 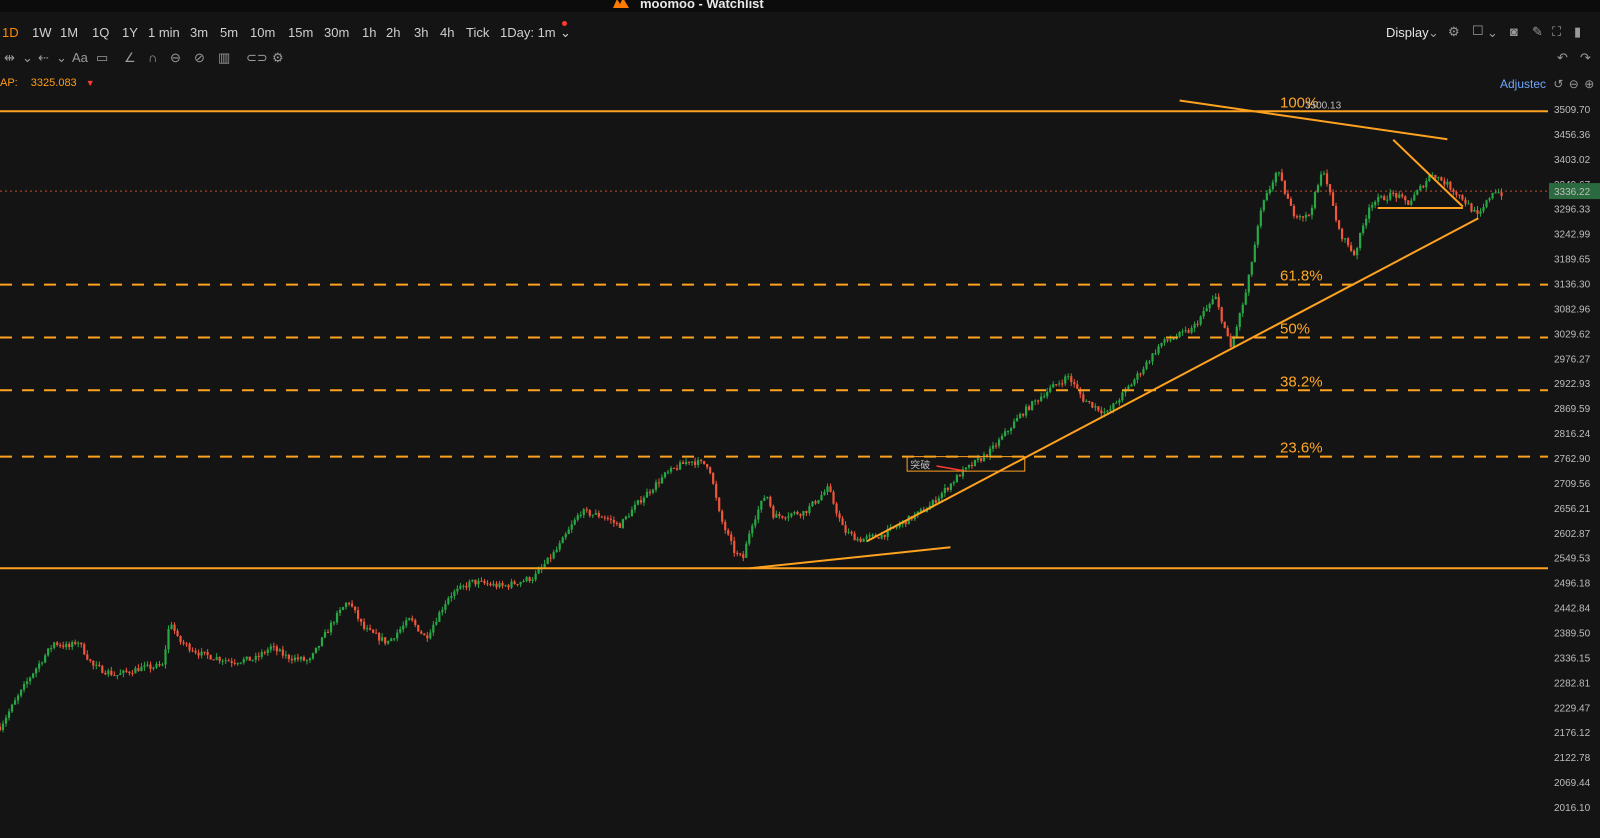 I want to click on timeframe-10m: 10m, so click(x=262, y=32).